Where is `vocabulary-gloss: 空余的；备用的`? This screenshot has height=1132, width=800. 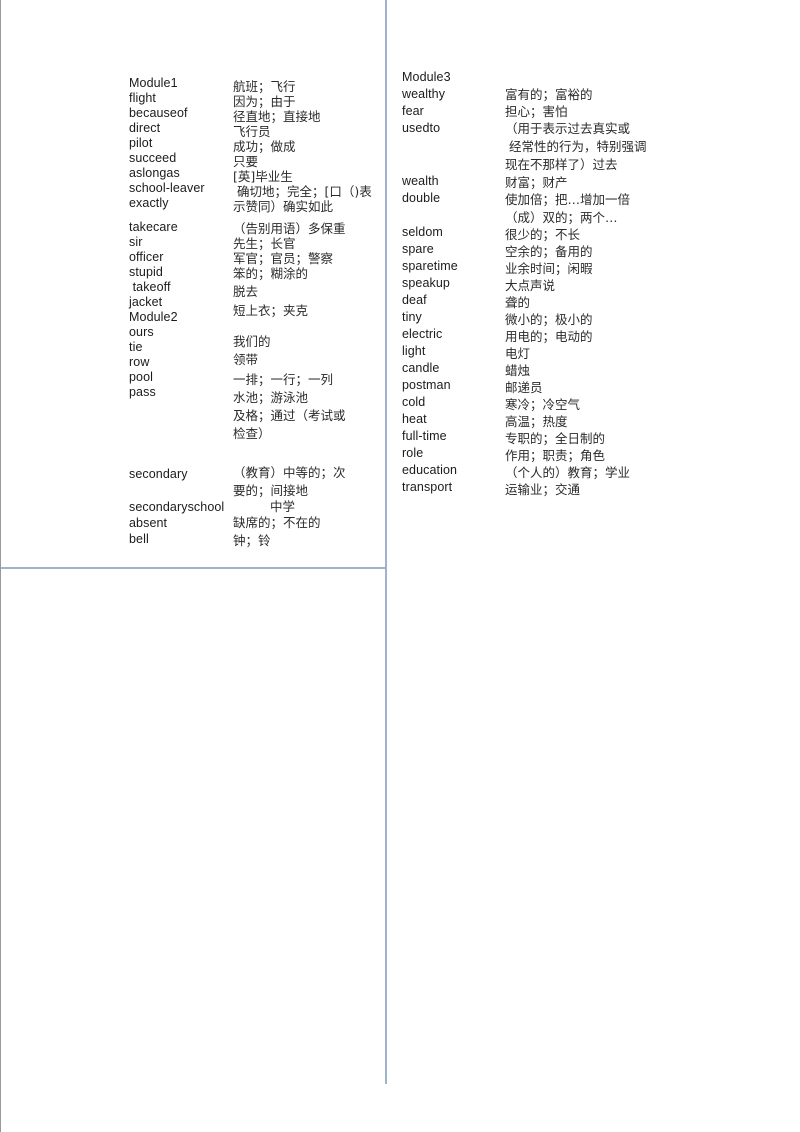 vocabulary-gloss: 空余的；备用的 is located at coordinates (549, 251).